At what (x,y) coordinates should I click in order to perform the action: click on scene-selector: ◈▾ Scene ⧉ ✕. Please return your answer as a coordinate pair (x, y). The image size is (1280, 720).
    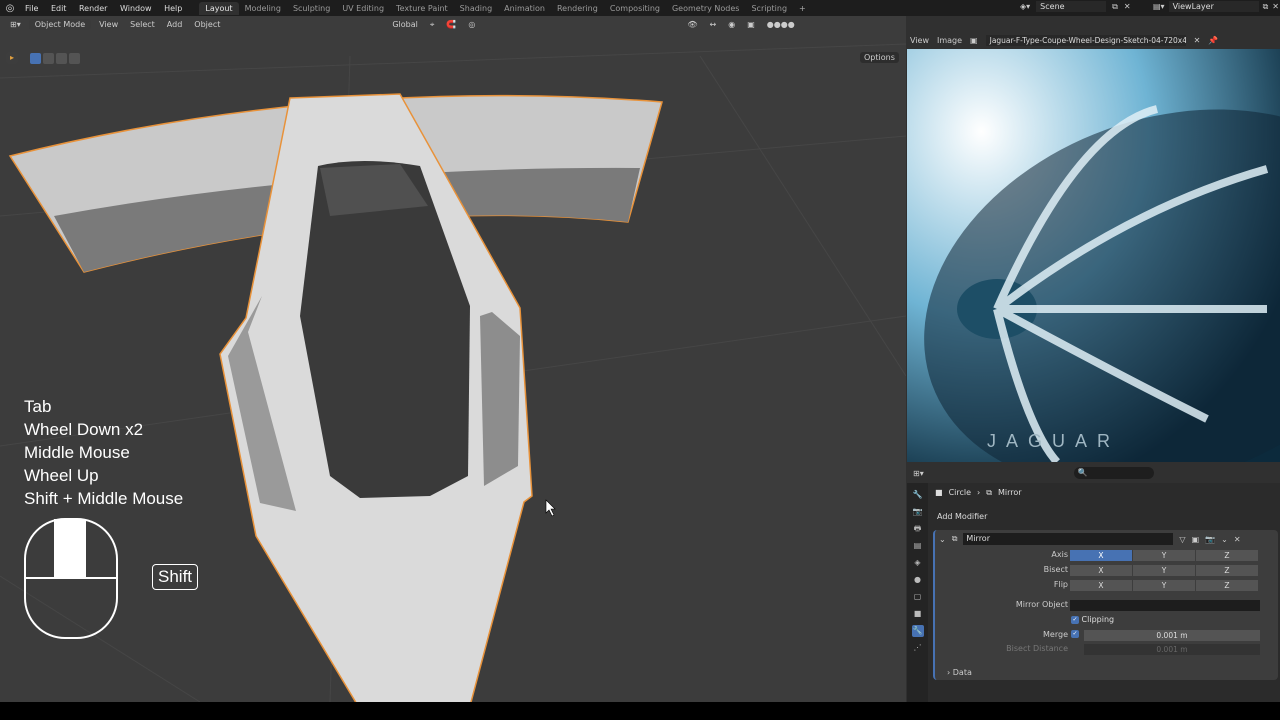
    Looking at the image, I should click on (1075, 6).